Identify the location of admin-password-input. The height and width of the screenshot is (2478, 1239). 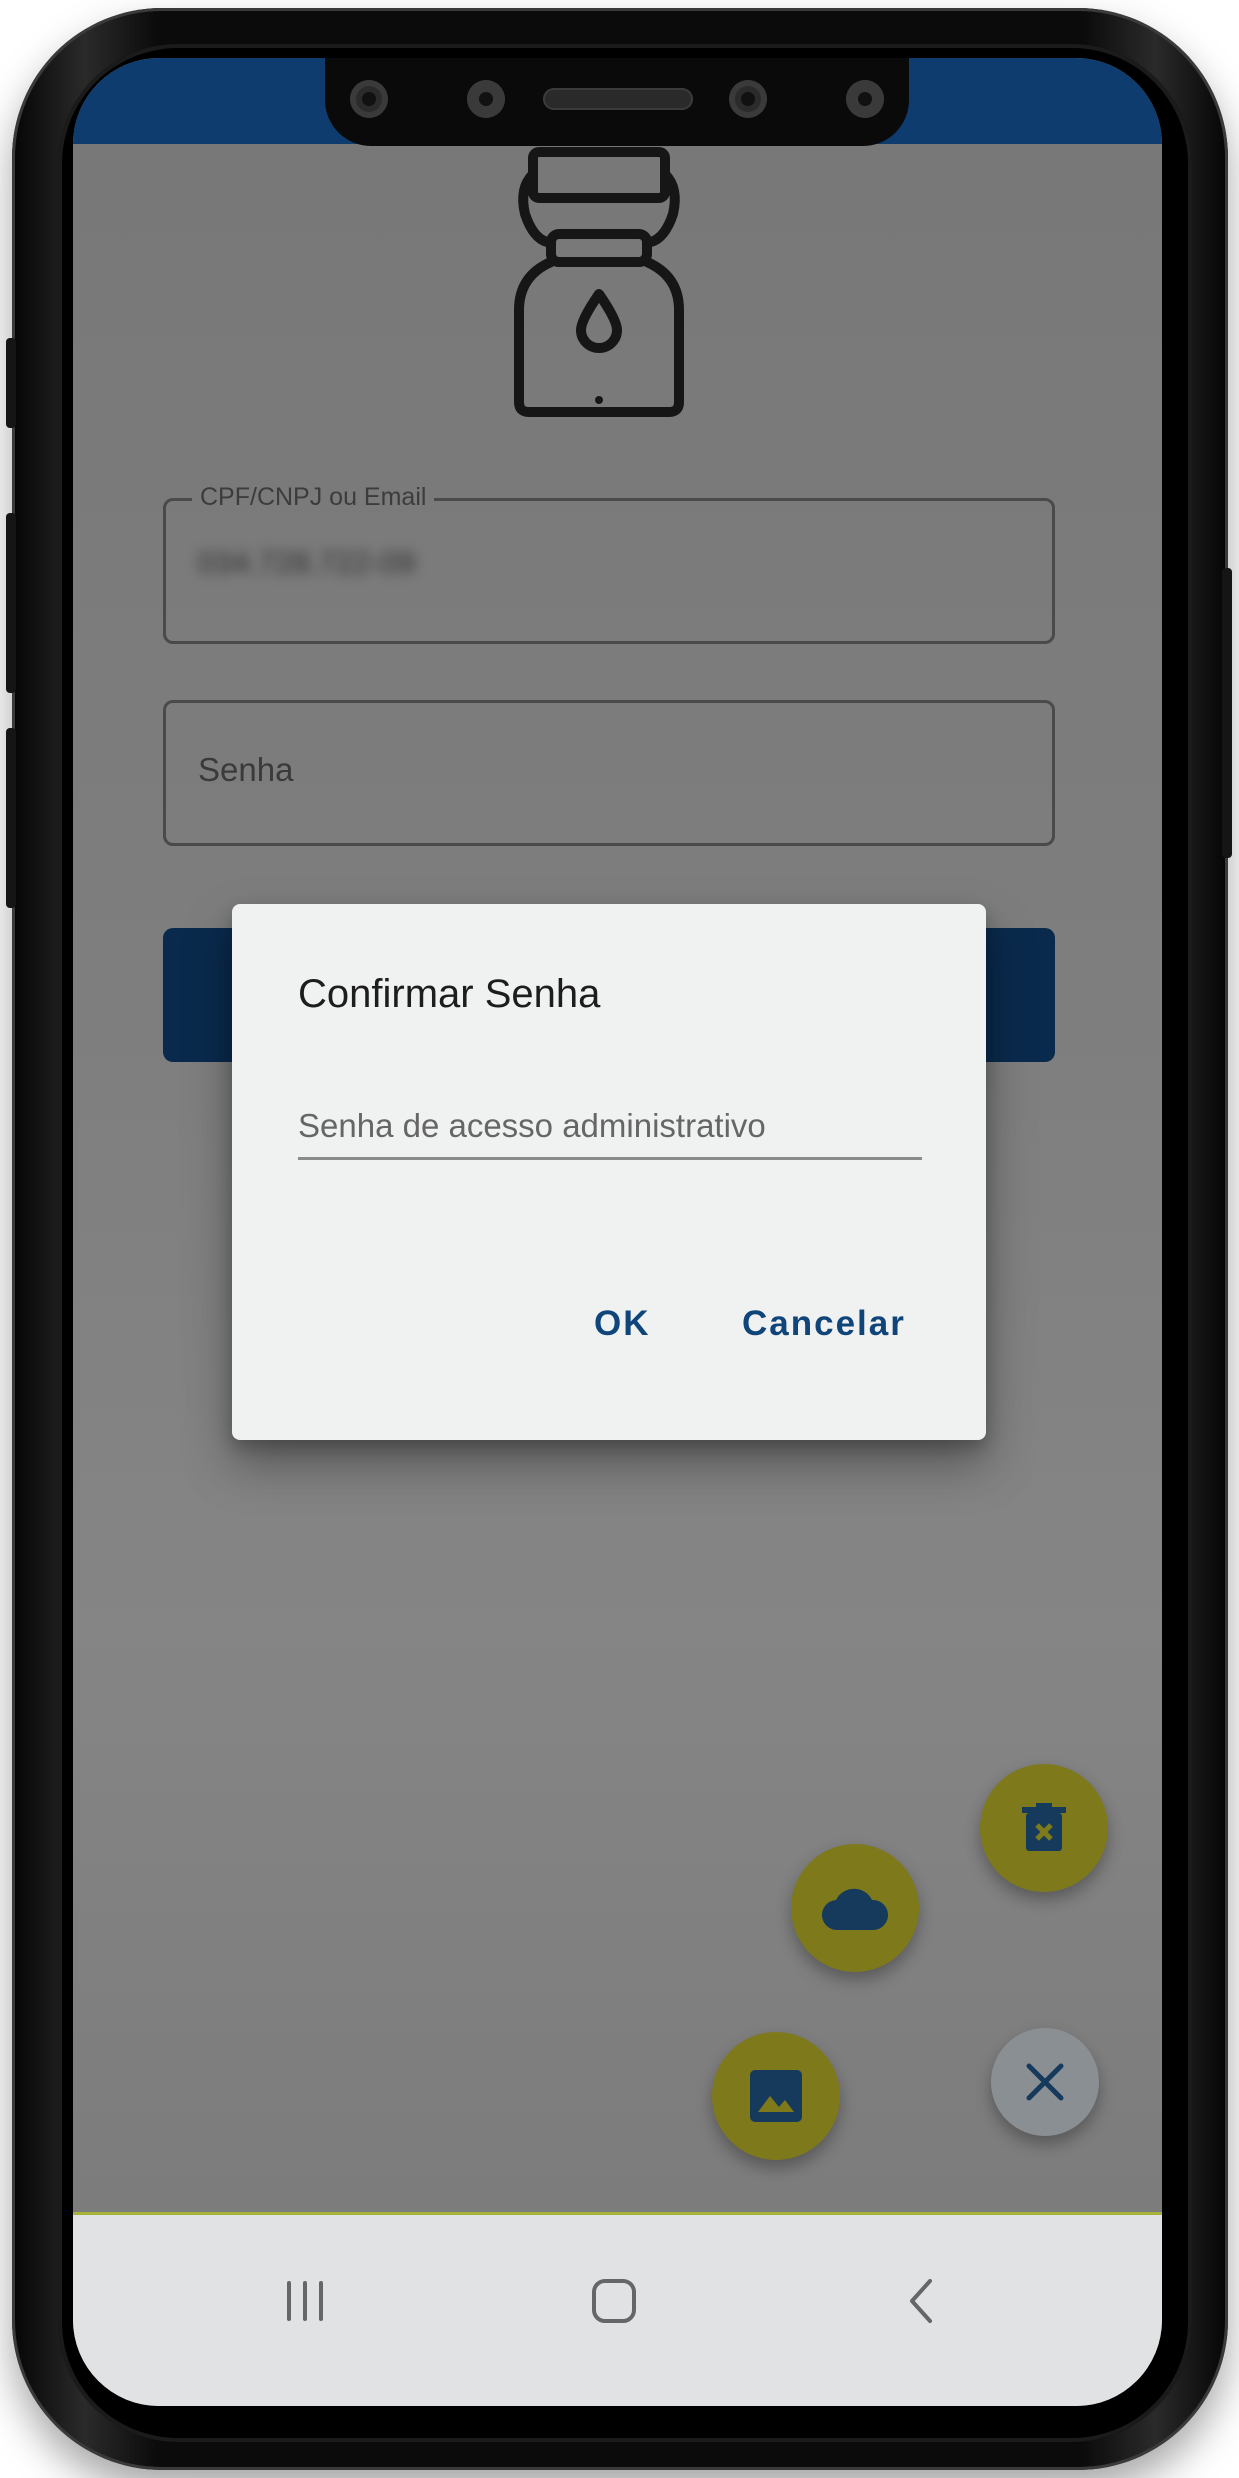
(610, 1127).